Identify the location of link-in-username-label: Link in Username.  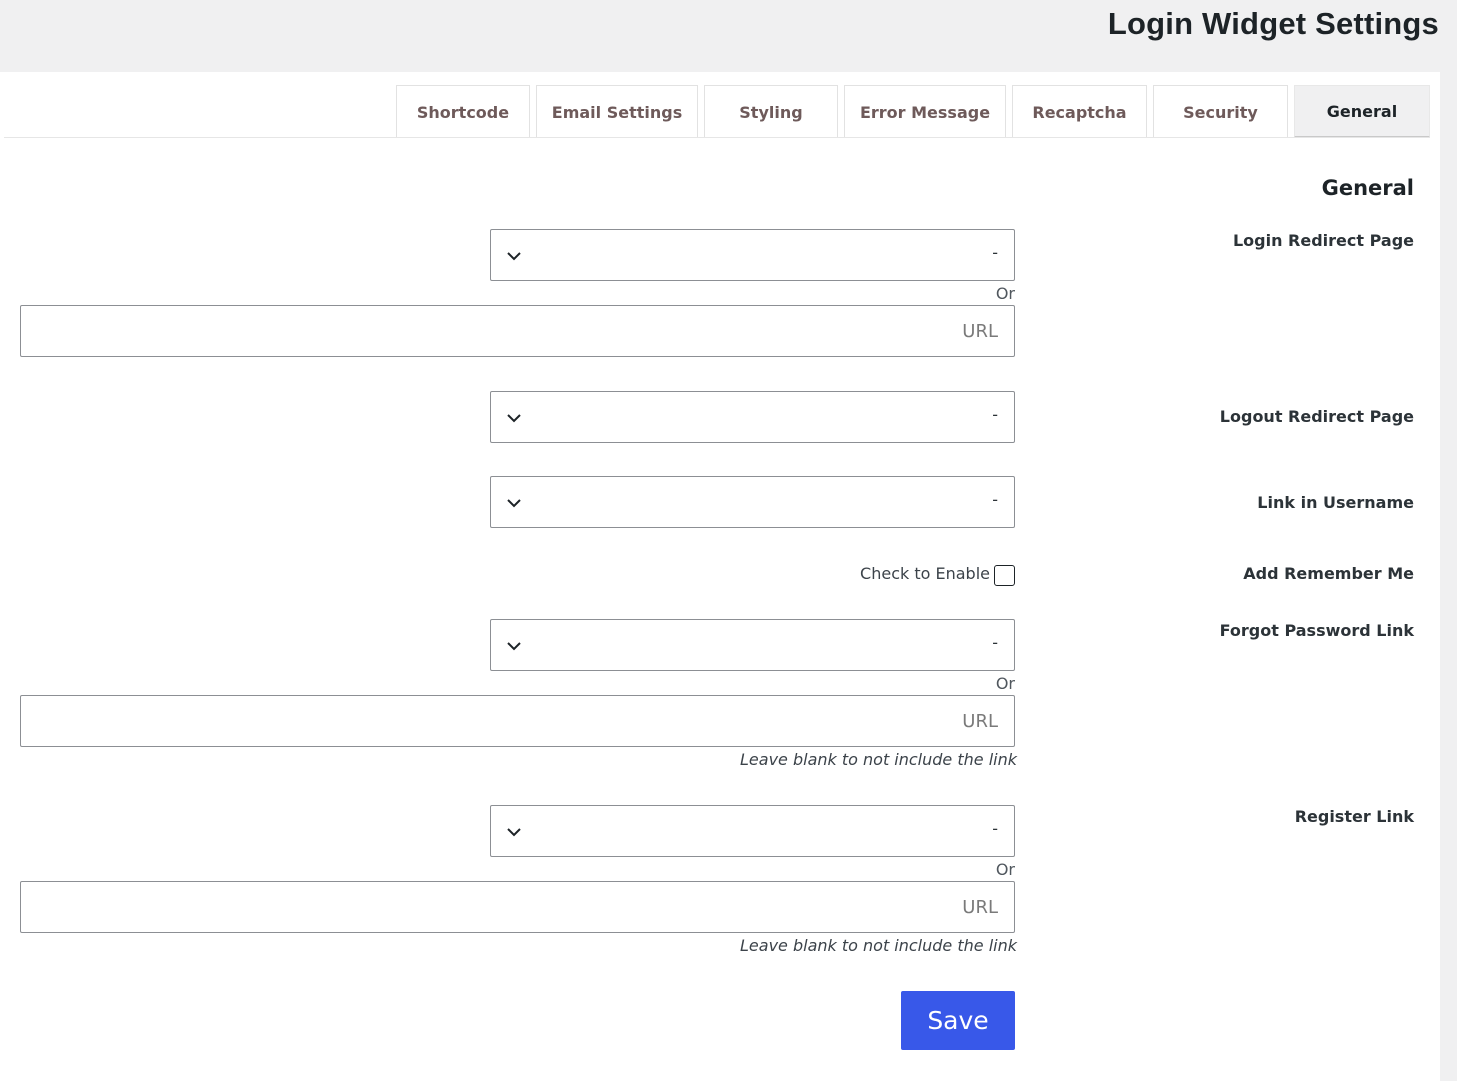
(1335, 502).